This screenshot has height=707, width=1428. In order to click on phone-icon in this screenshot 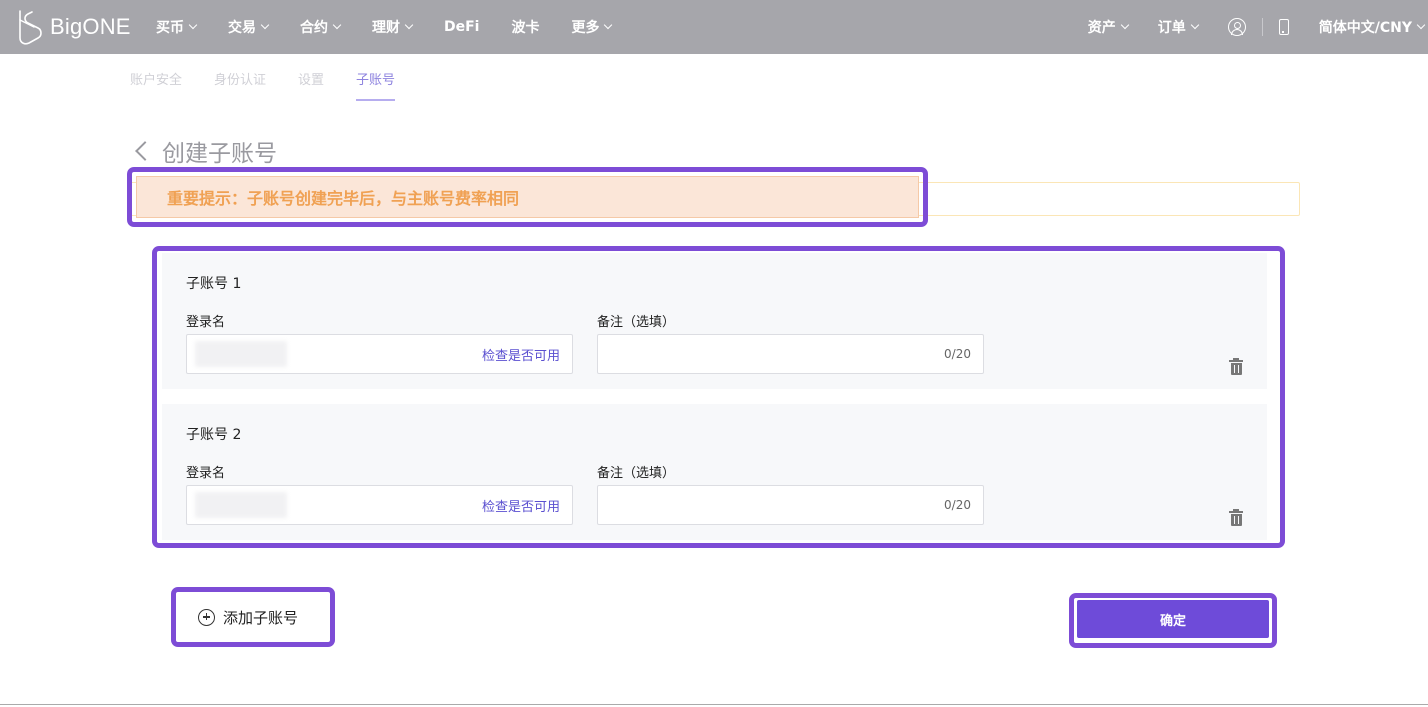, I will do `click(1283, 27)`.